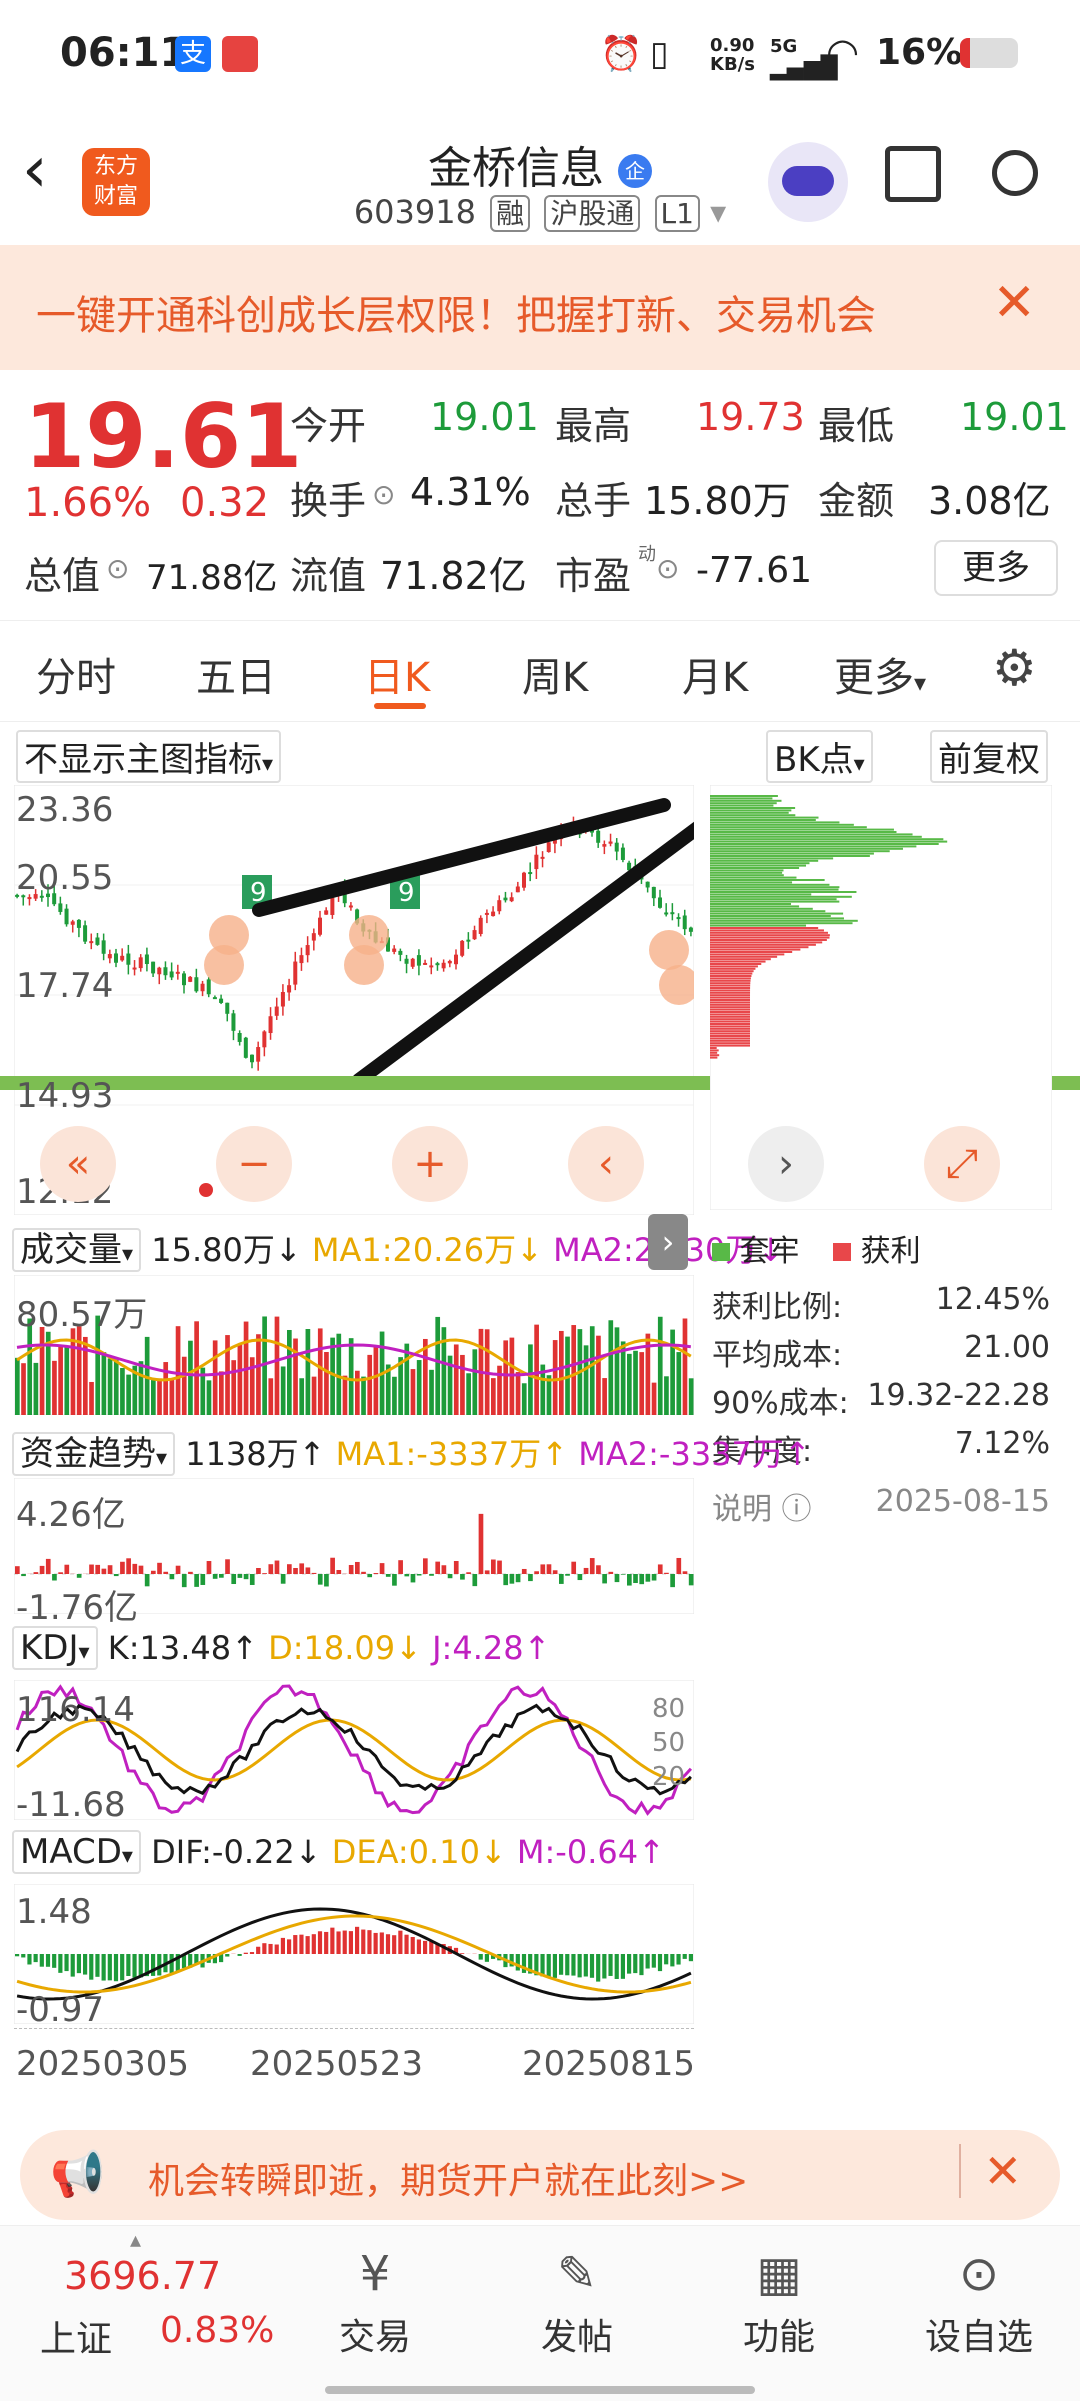 Image resolution: width=1080 pixels, height=2401 pixels. What do you see at coordinates (87, 503) in the screenshot?
I see `change-pct: 1.66%` at bounding box center [87, 503].